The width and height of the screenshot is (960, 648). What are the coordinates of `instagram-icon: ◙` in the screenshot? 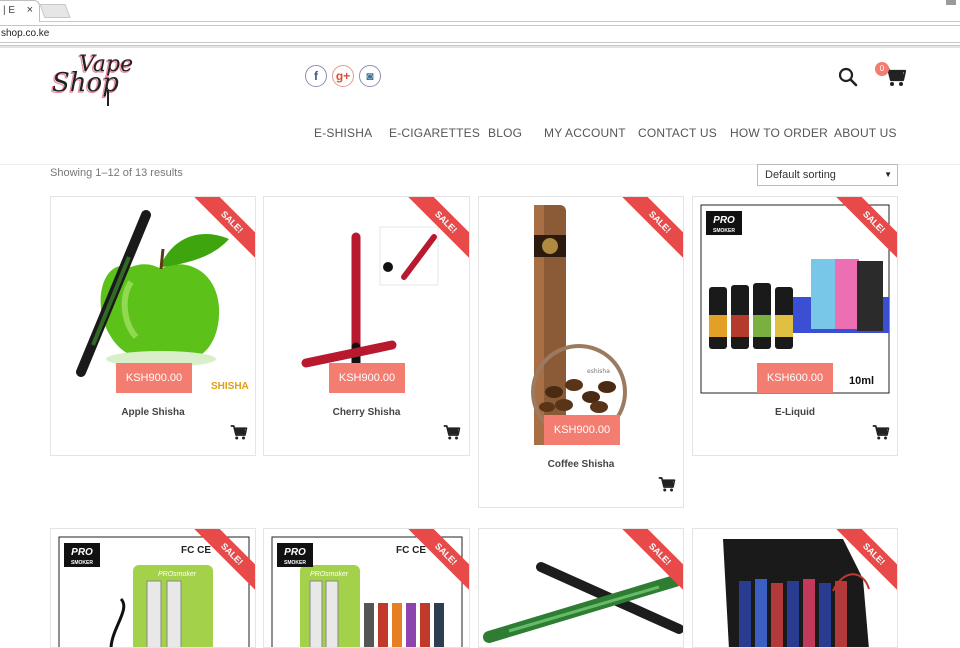 It's located at (370, 76).